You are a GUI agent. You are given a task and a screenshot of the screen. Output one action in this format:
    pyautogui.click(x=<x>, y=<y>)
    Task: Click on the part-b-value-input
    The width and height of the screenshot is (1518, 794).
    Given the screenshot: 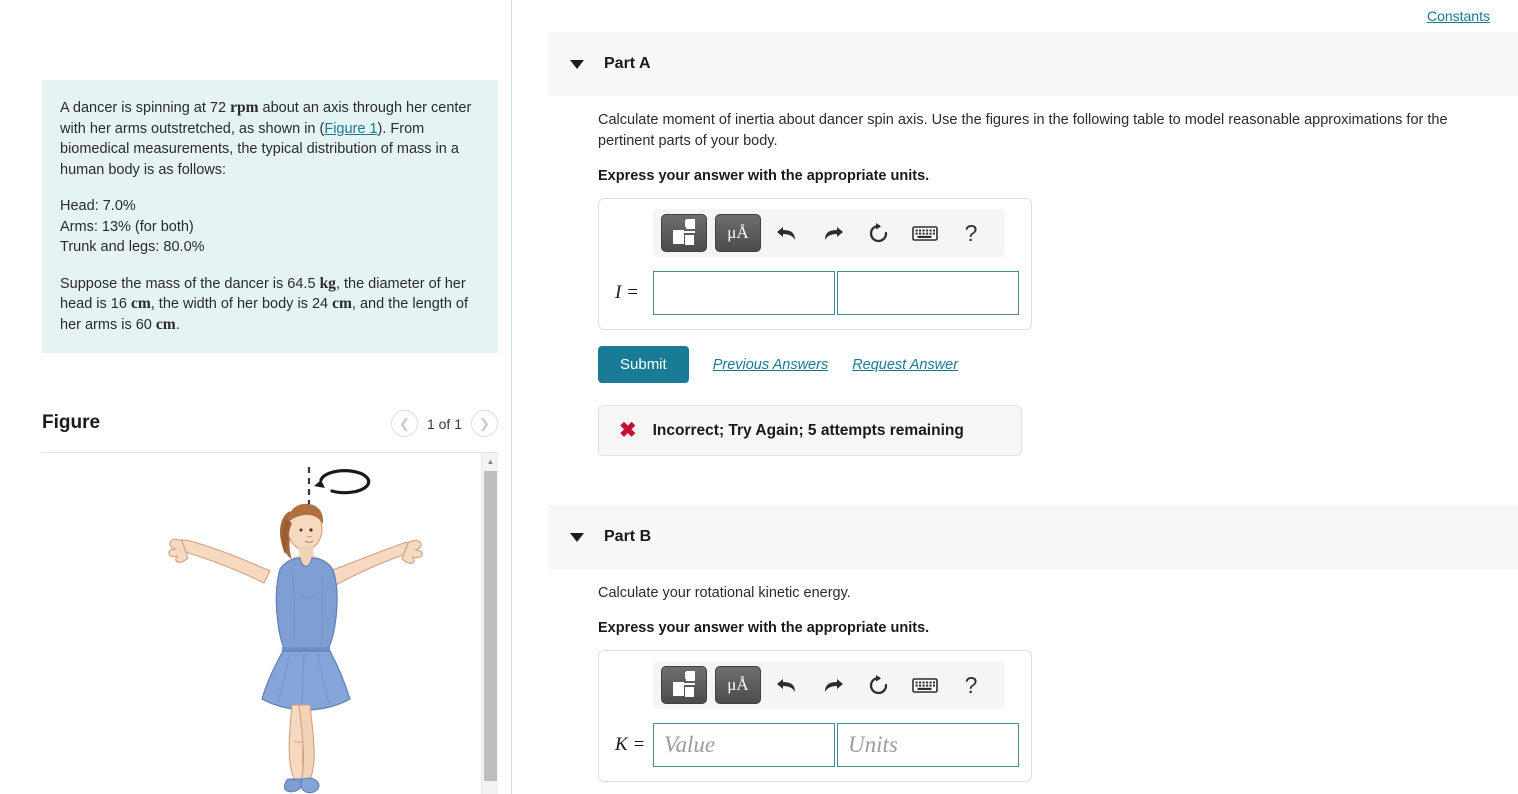 What is the action you would take?
    pyautogui.click(x=744, y=745)
    